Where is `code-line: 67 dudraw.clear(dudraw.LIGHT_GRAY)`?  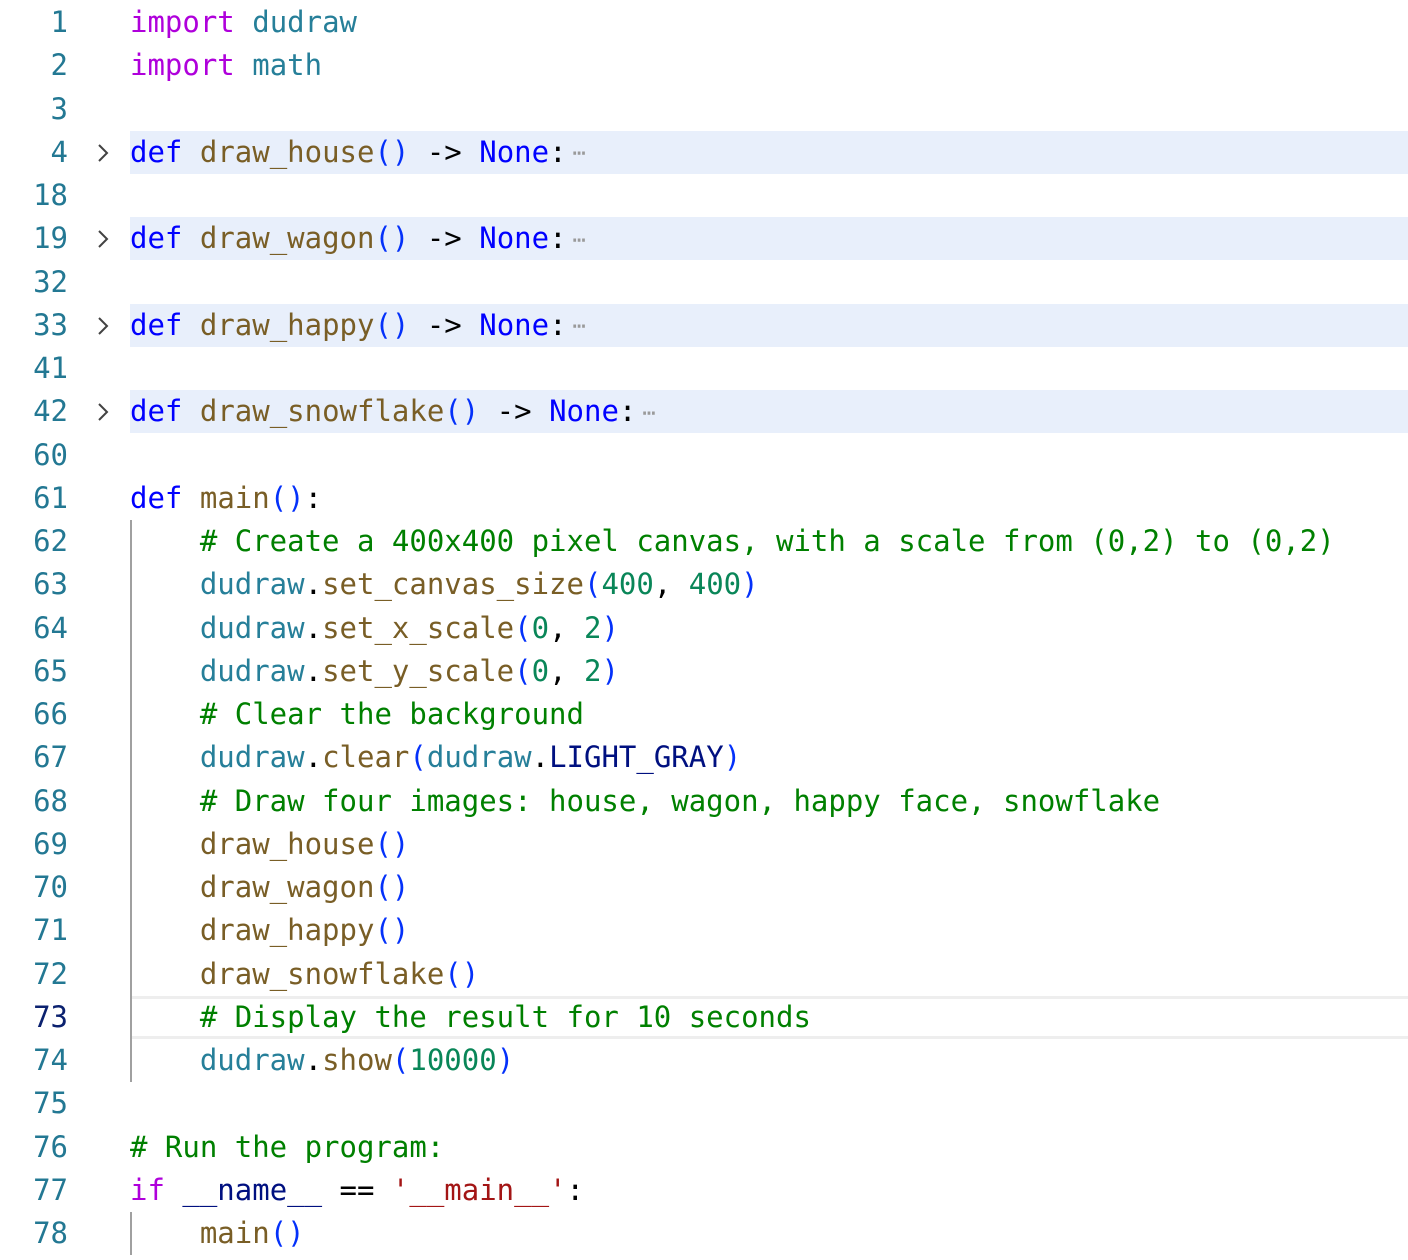
code-line: 67 dudraw.clear(dudraw.LIGHT_GRAY) is located at coordinates (704, 757).